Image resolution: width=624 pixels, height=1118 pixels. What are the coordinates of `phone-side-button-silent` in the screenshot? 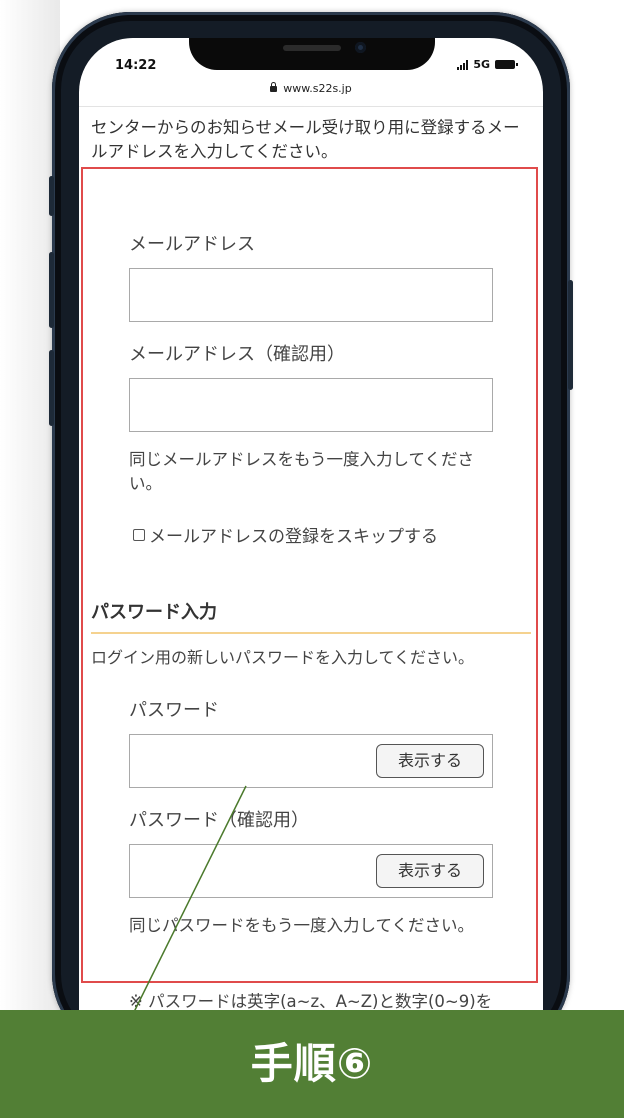 It's located at (51, 196).